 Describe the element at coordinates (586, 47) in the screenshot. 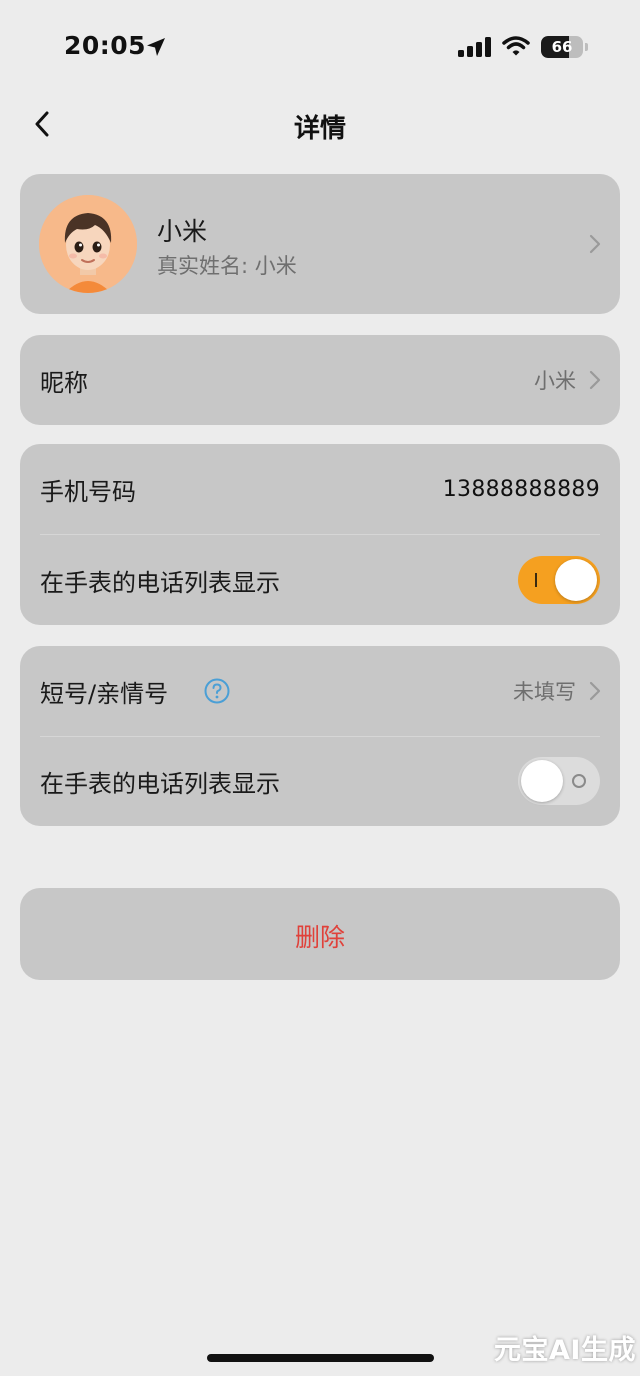

I see `battery-cap` at that location.